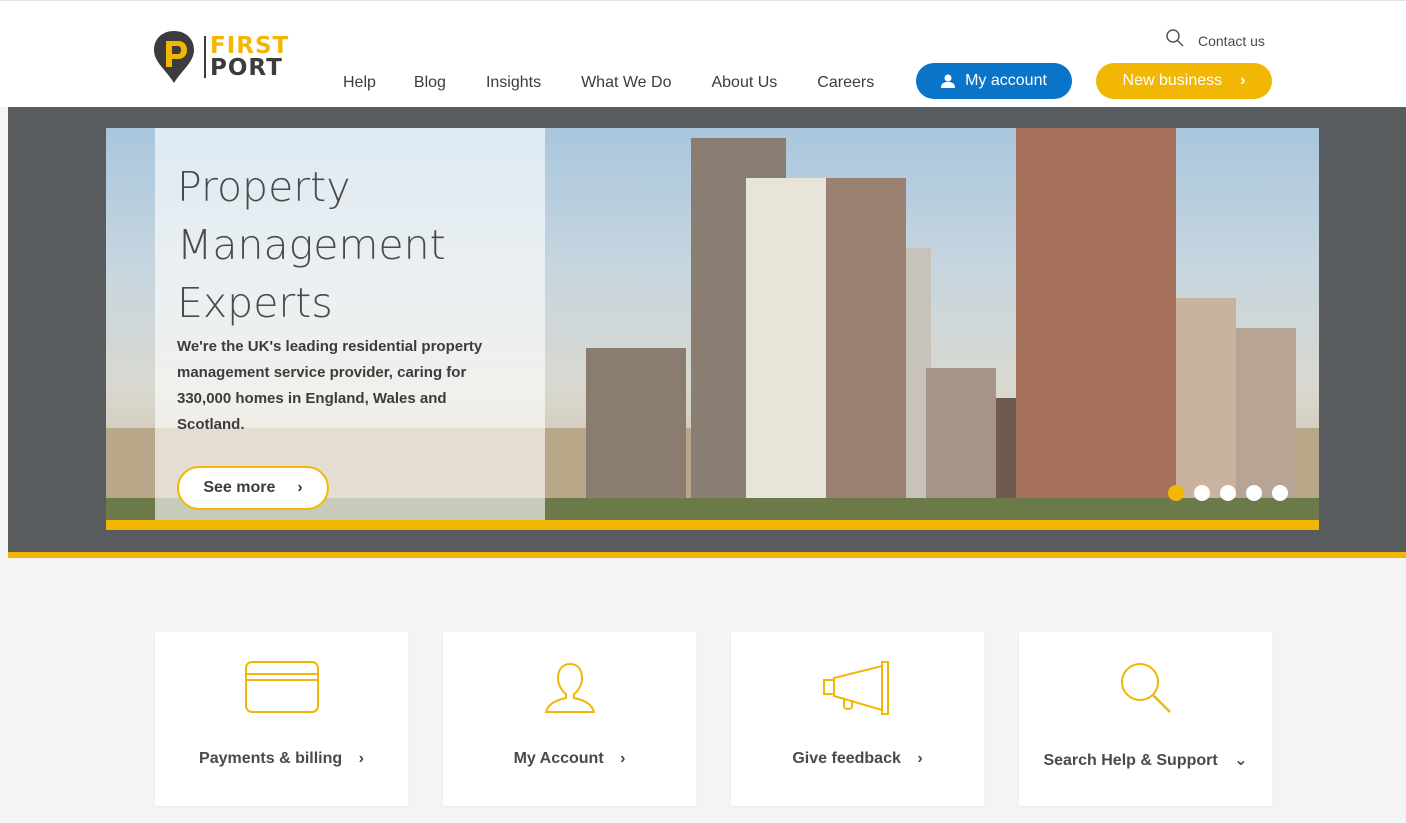  Describe the element at coordinates (430, 83) in the screenshot. I see `nav-blog: Blog` at that location.